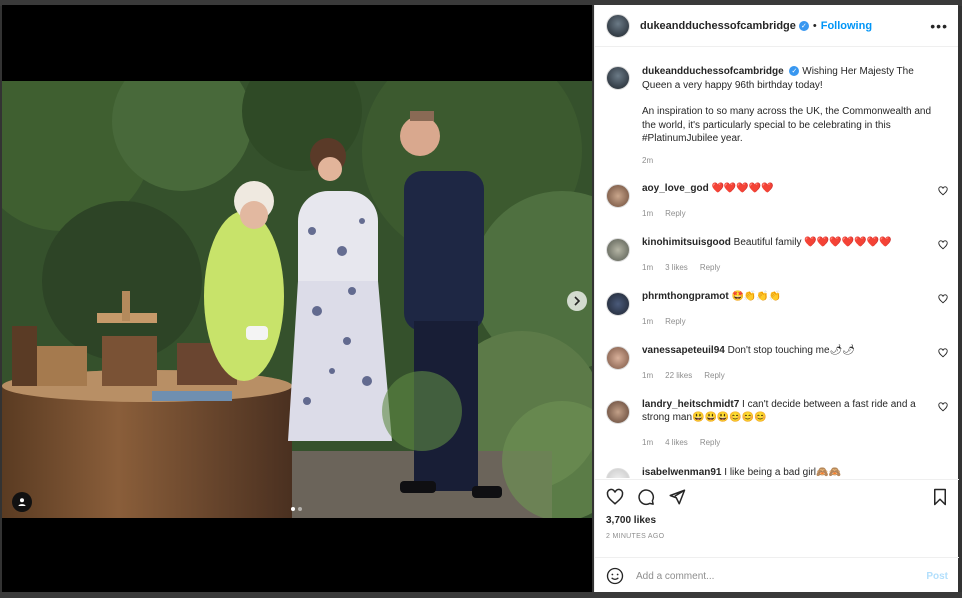 The width and height of the screenshot is (962, 598). Describe the element at coordinates (791, 350) in the screenshot. I see `comment-text: Don't stop touching me🌶🌶` at that location.